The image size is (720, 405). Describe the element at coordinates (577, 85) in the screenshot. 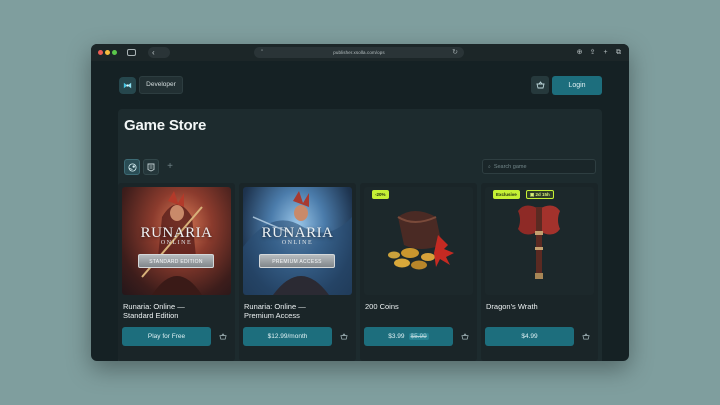

I see `login-button: Login` at that location.